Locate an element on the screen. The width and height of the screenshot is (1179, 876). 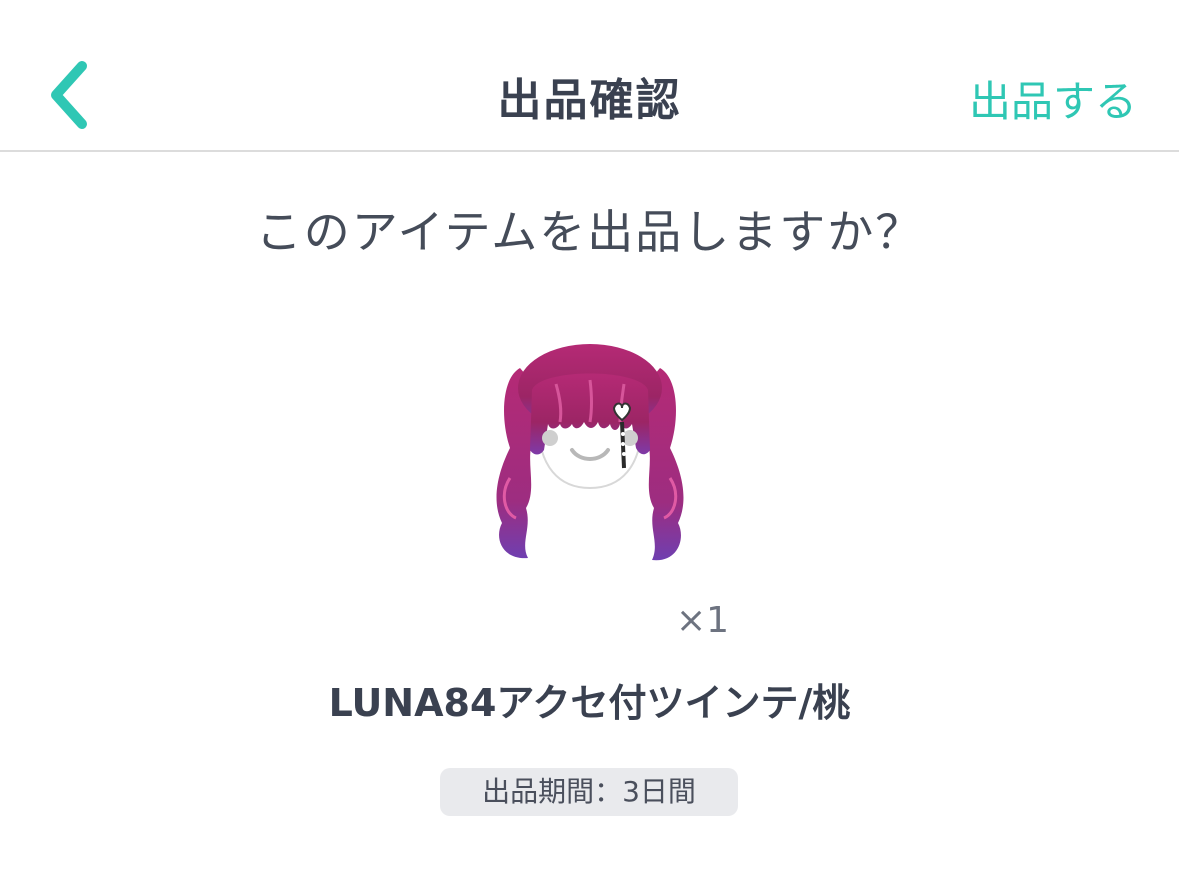
listing-period-badge: 出品期間：3日間 is located at coordinates (589, 792).